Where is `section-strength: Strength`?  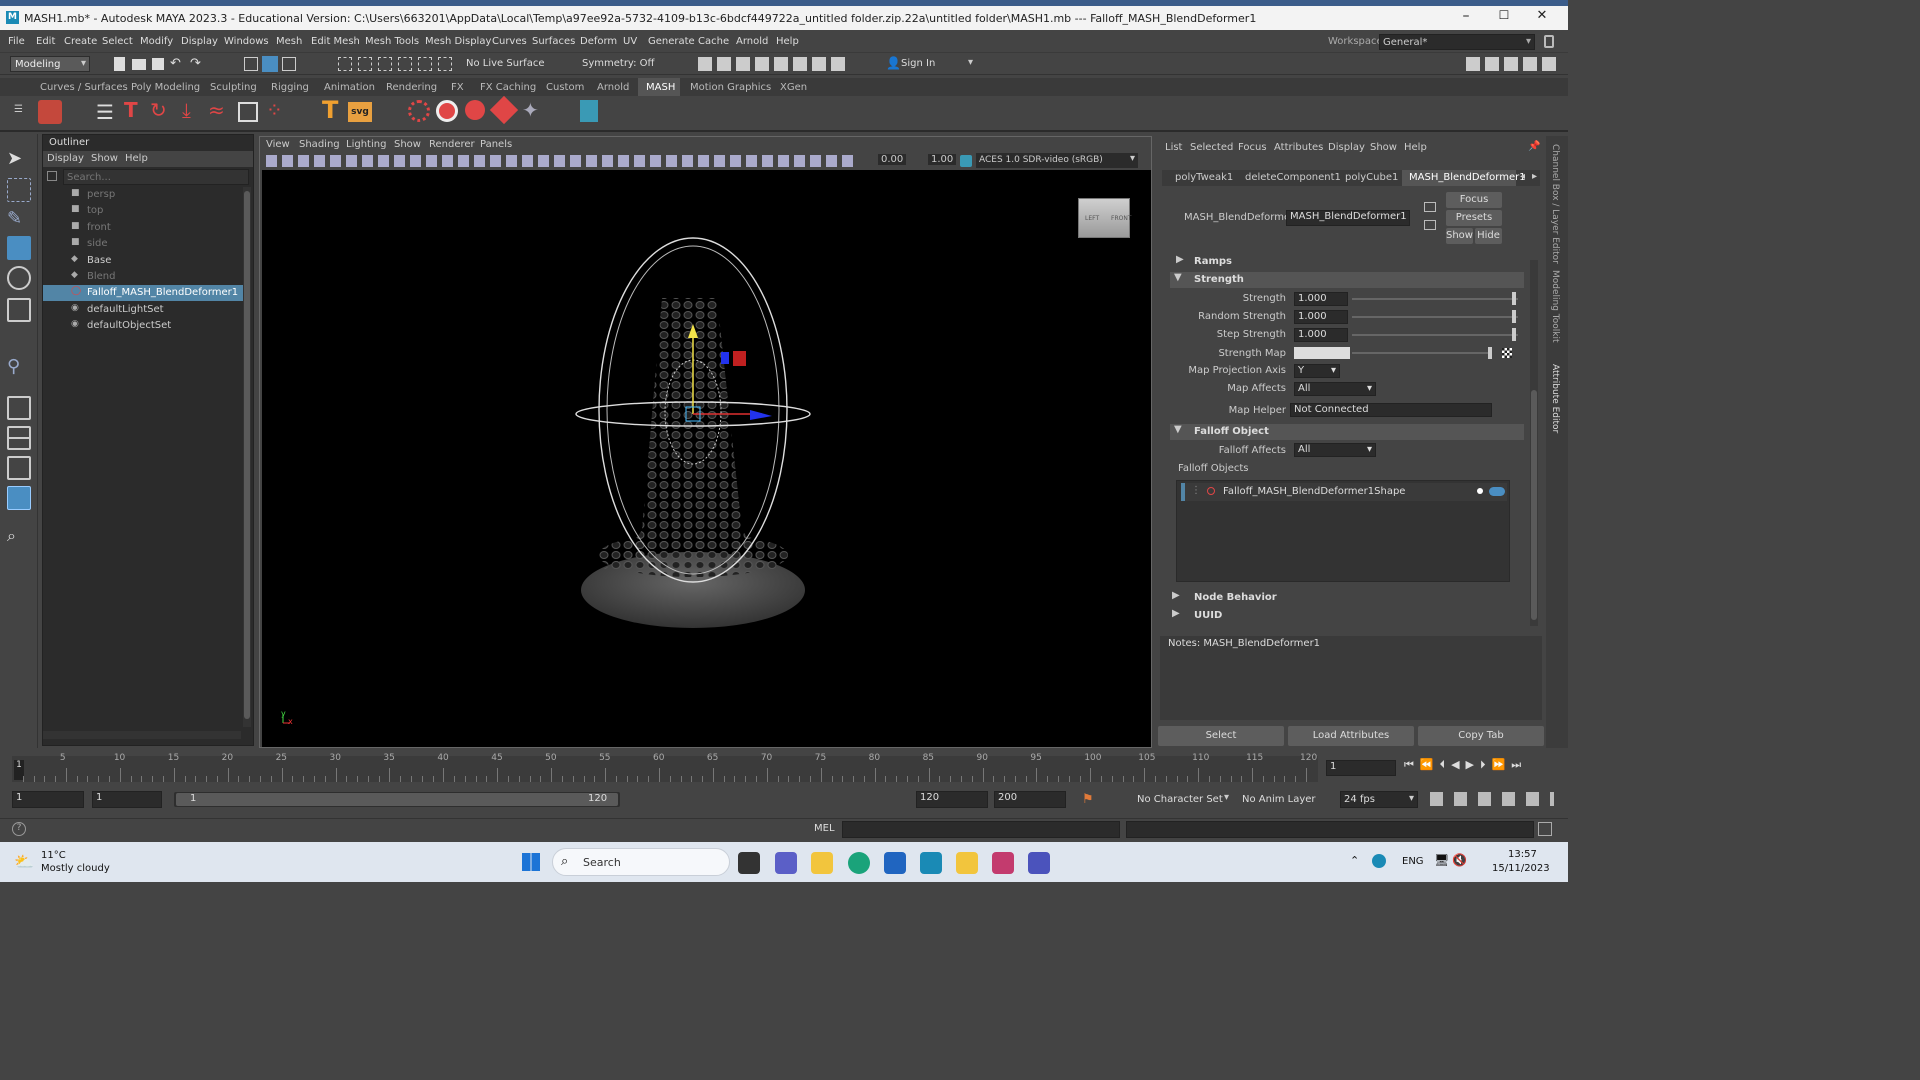 section-strength: Strength is located at coordinates (1347, 280).